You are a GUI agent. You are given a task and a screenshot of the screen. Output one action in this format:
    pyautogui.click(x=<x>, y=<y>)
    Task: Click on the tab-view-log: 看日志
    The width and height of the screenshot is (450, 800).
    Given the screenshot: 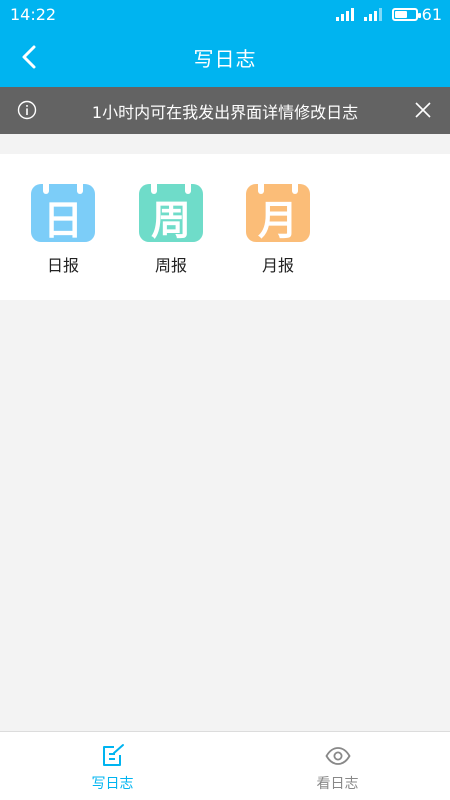 What is the action you would take?
    pyautogui.click(x=337, y=766)
    